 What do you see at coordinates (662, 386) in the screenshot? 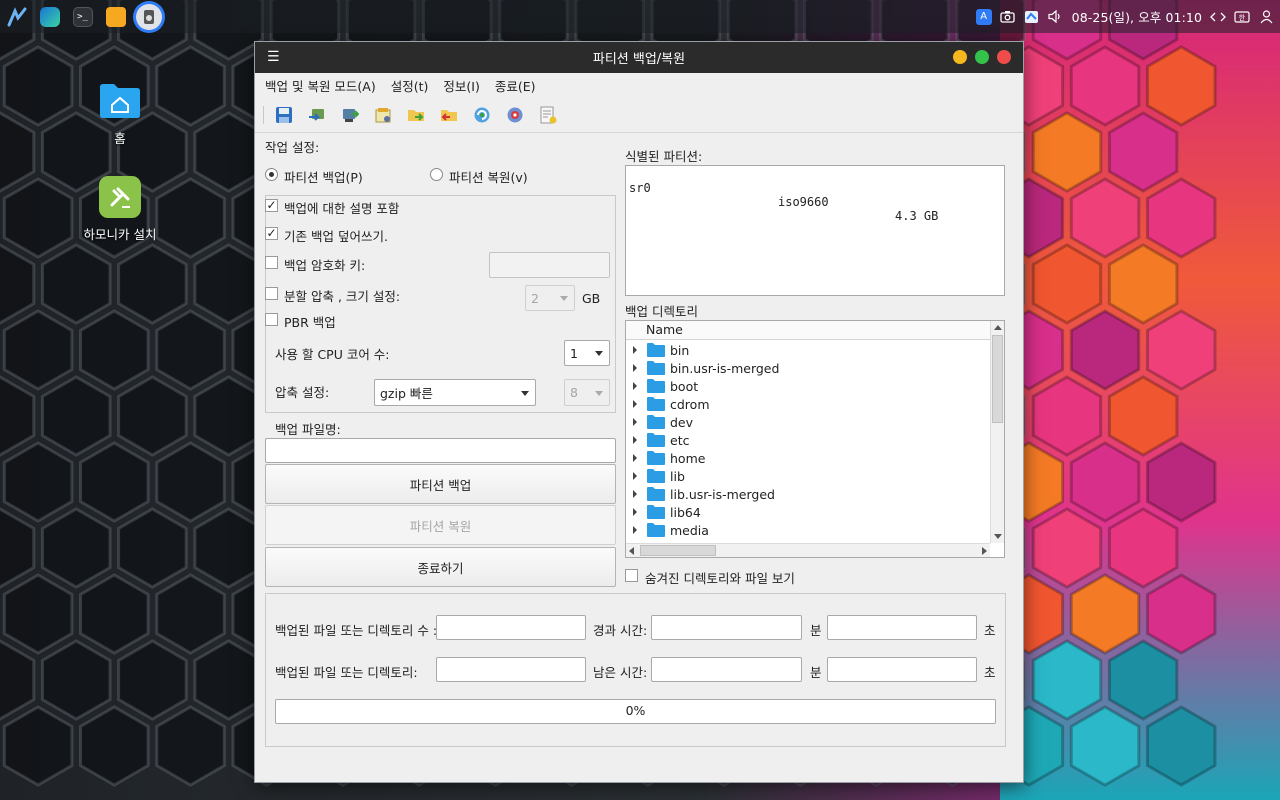
I see `tree-item-boot: boot` at bounding box center [662, 386].